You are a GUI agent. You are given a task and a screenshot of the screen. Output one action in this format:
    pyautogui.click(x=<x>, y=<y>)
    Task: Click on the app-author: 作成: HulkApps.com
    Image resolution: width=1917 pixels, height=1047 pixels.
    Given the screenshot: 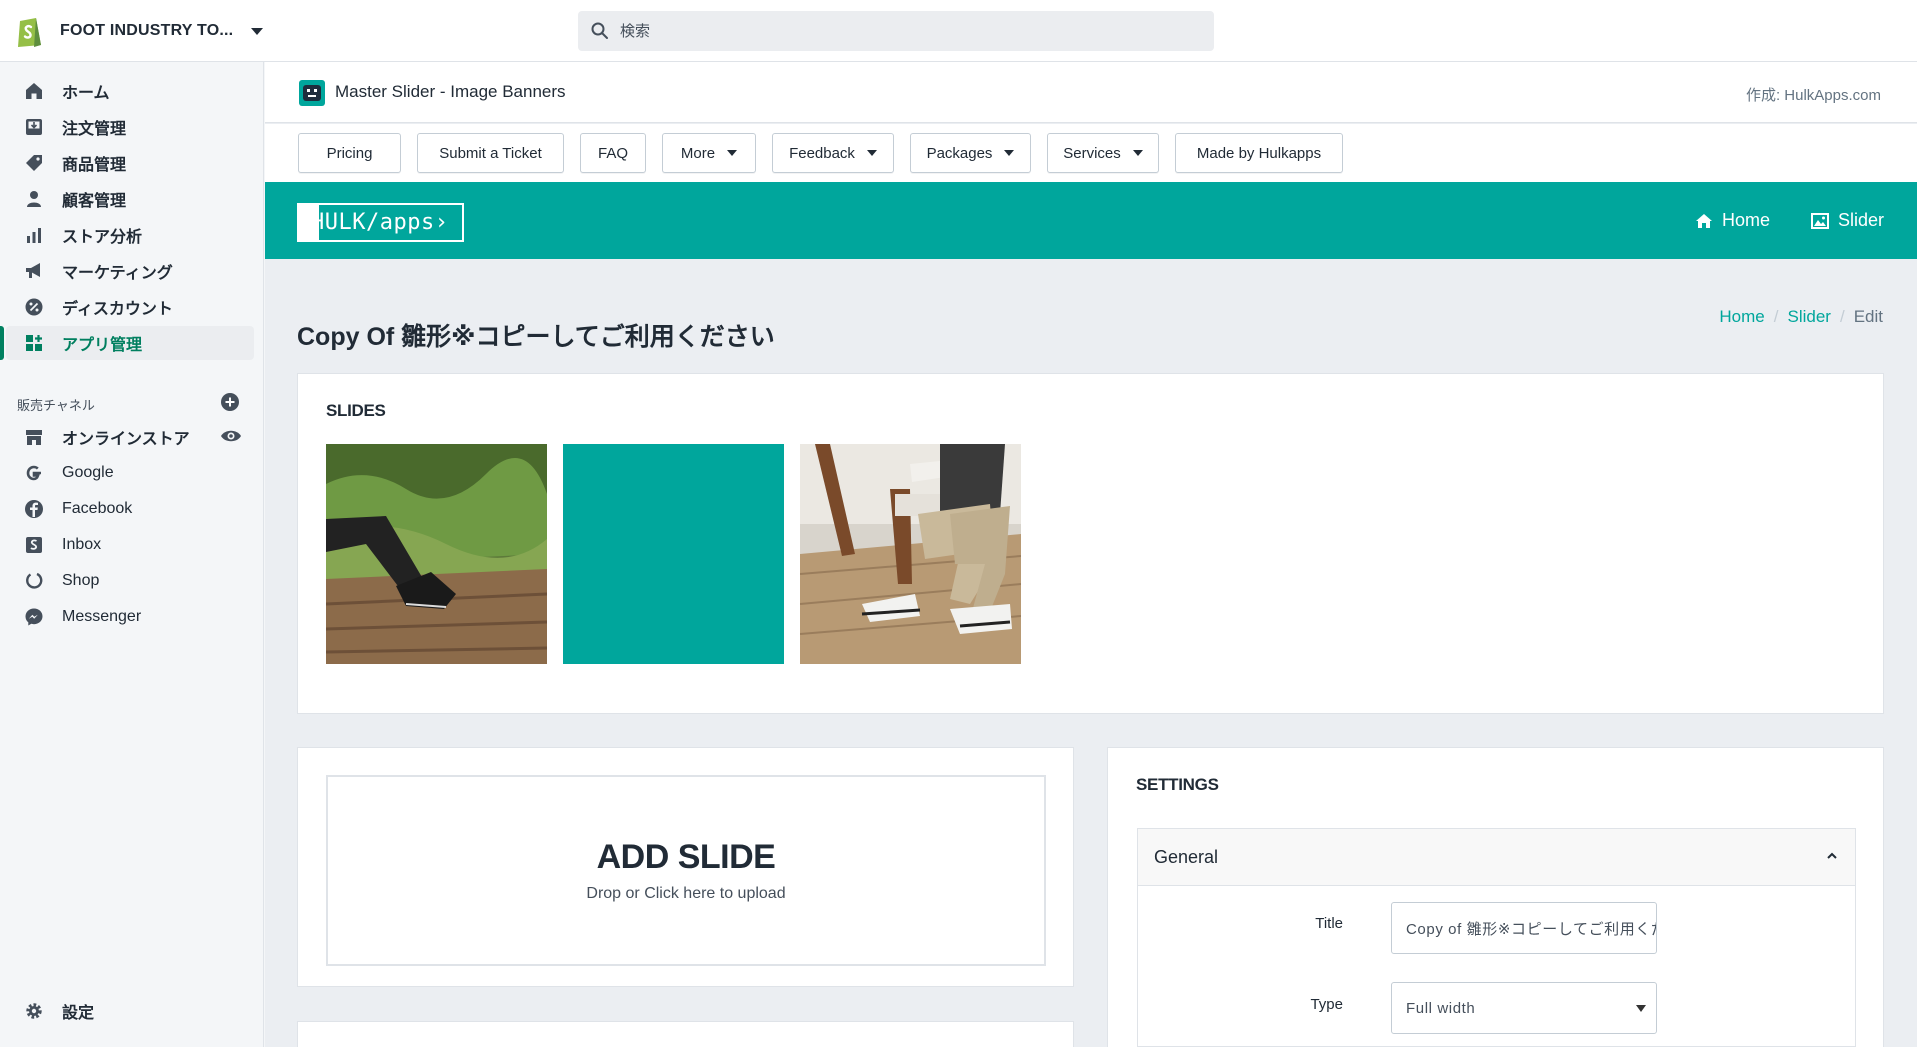 What is the action you would take?
    pyautogui.click(x=1813, y=95)
    